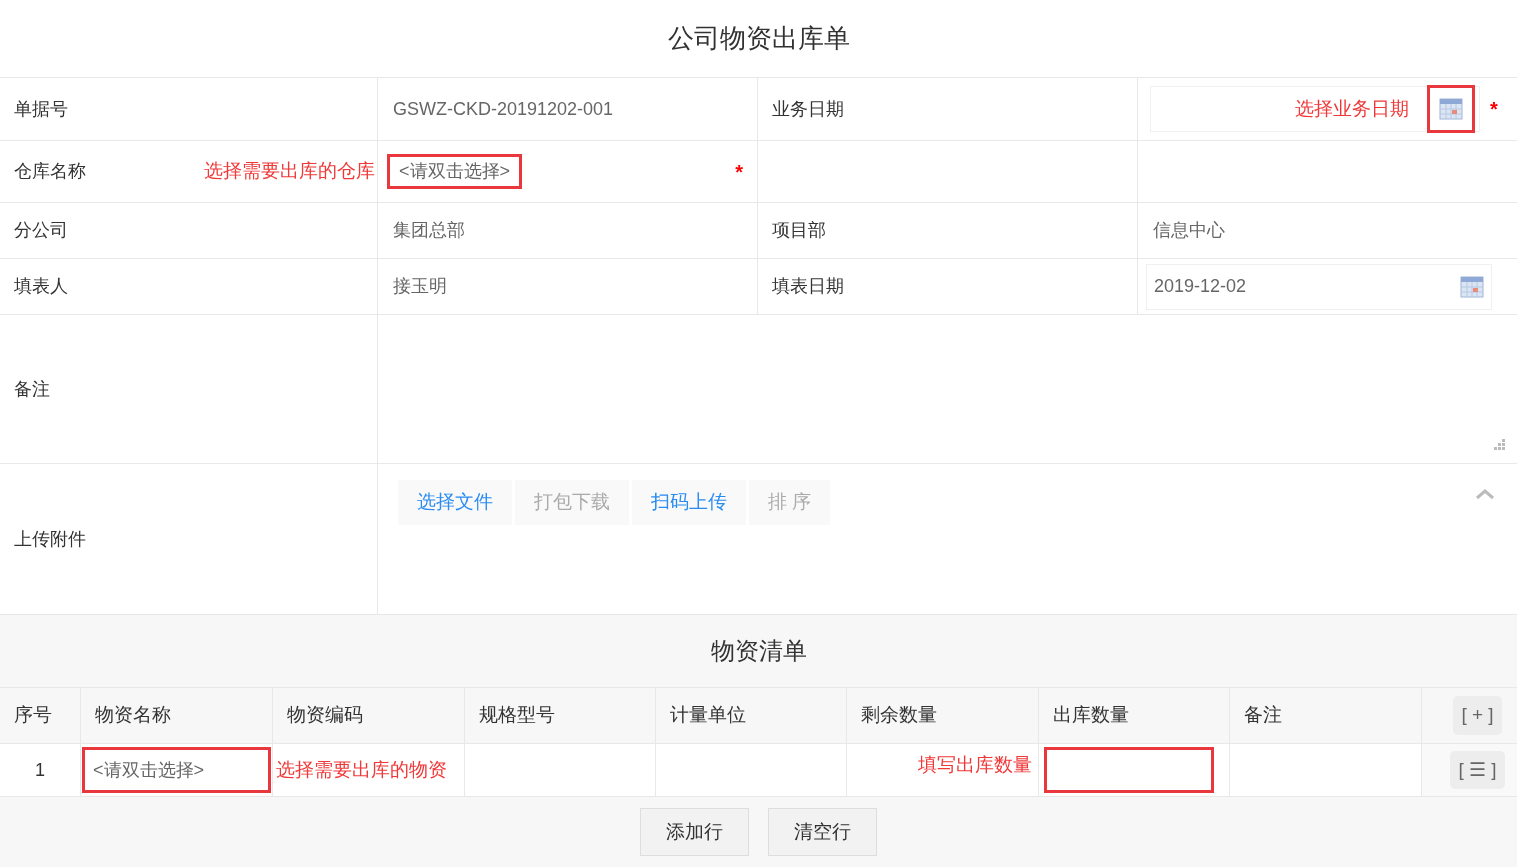 The height and width of the screenshot is (868, 1517). I want to click on upload-toolbar-button: 扫码上传, so click(689, 502).